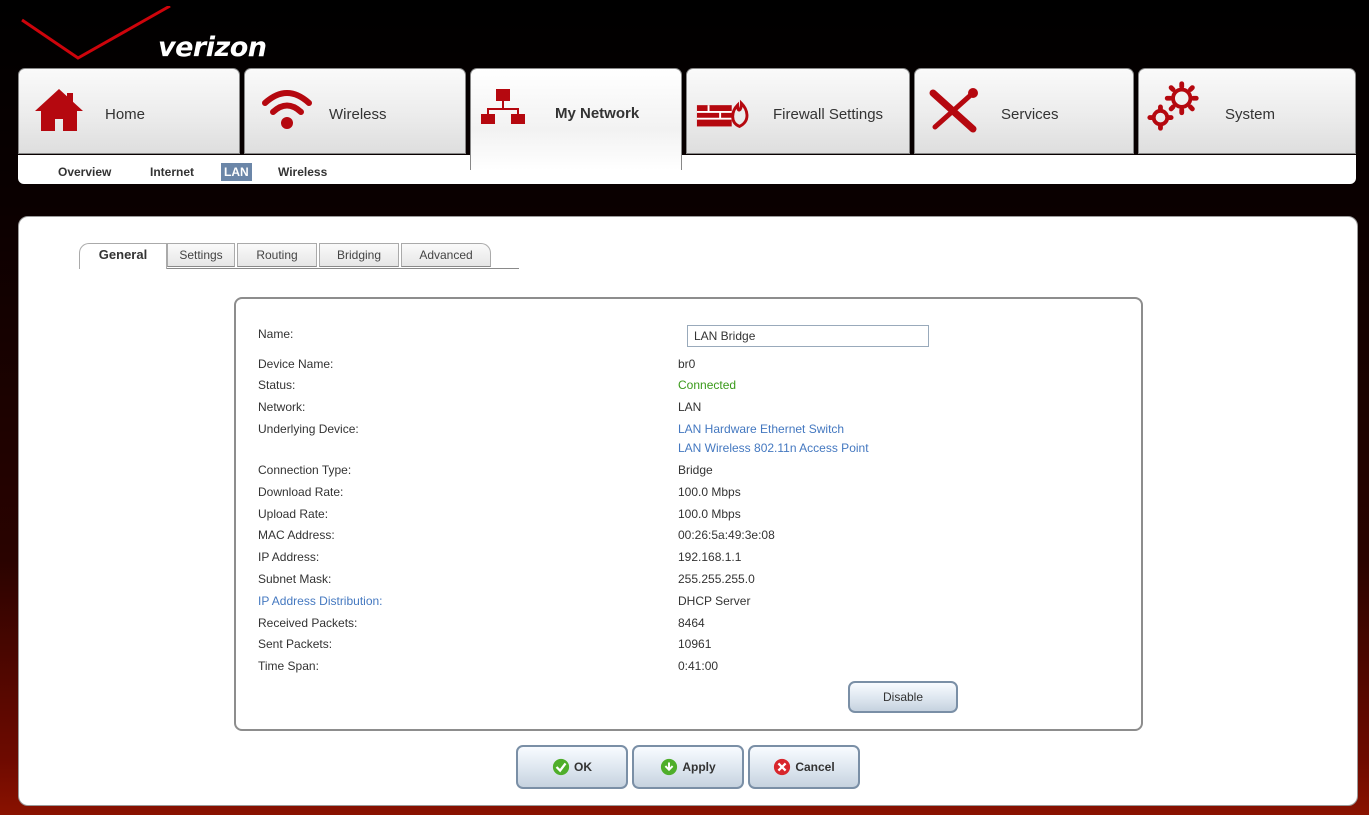 The image size is (1369, 815). I want to click on time-span-label: Time Span:, so click(288, 666).